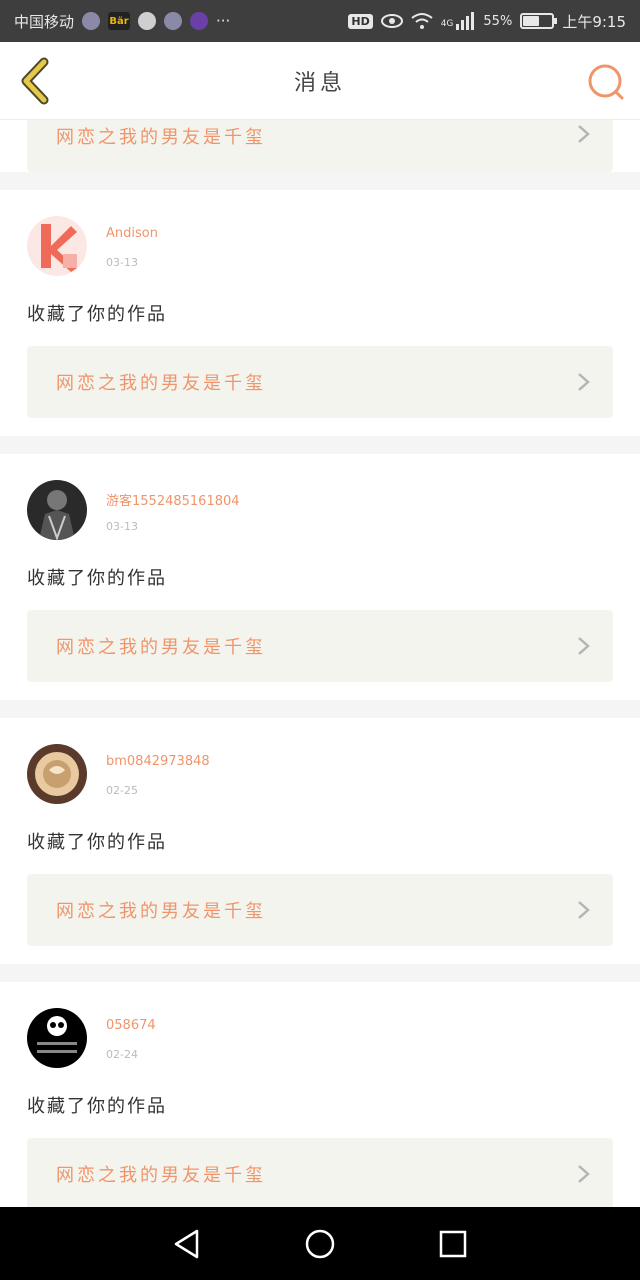 This screenshot has height=1280, width=640. Describe the element at coordinates (173, 499) in the screenshot. I see `username: 游客1552485161804` at that location.